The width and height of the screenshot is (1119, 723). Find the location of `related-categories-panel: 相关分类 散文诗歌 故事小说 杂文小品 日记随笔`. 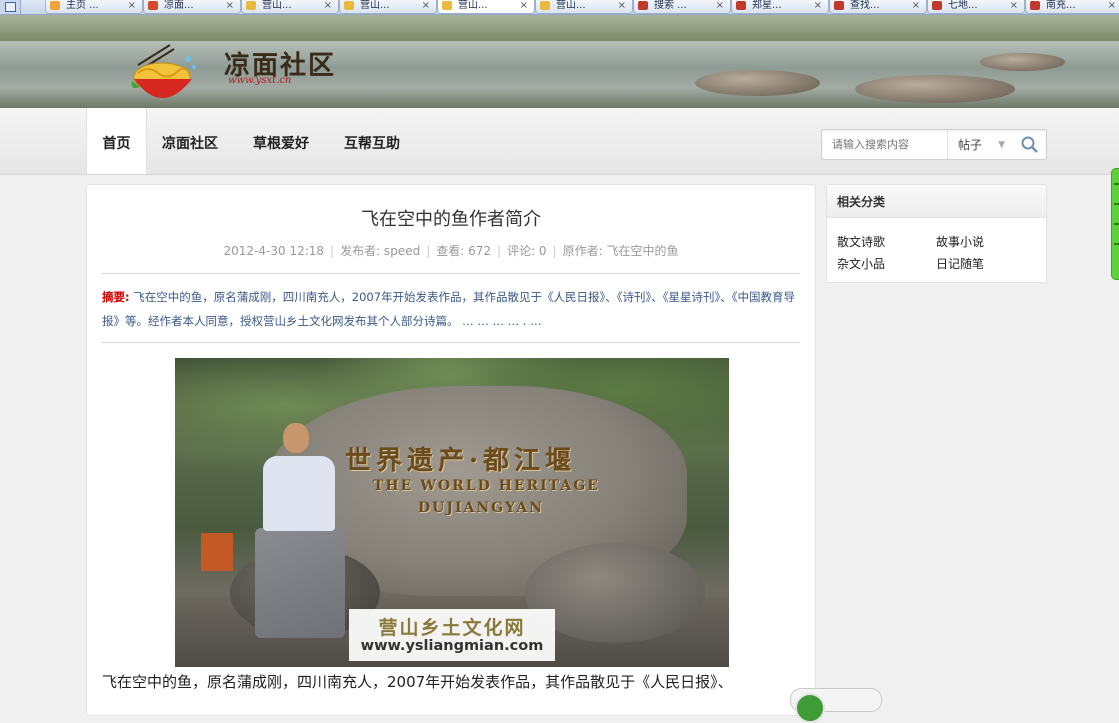

related-categories-panel: 相关分类 散文诗歌 故事小说 杂文小品 日记随笔 is located at coordinates (936, 233).